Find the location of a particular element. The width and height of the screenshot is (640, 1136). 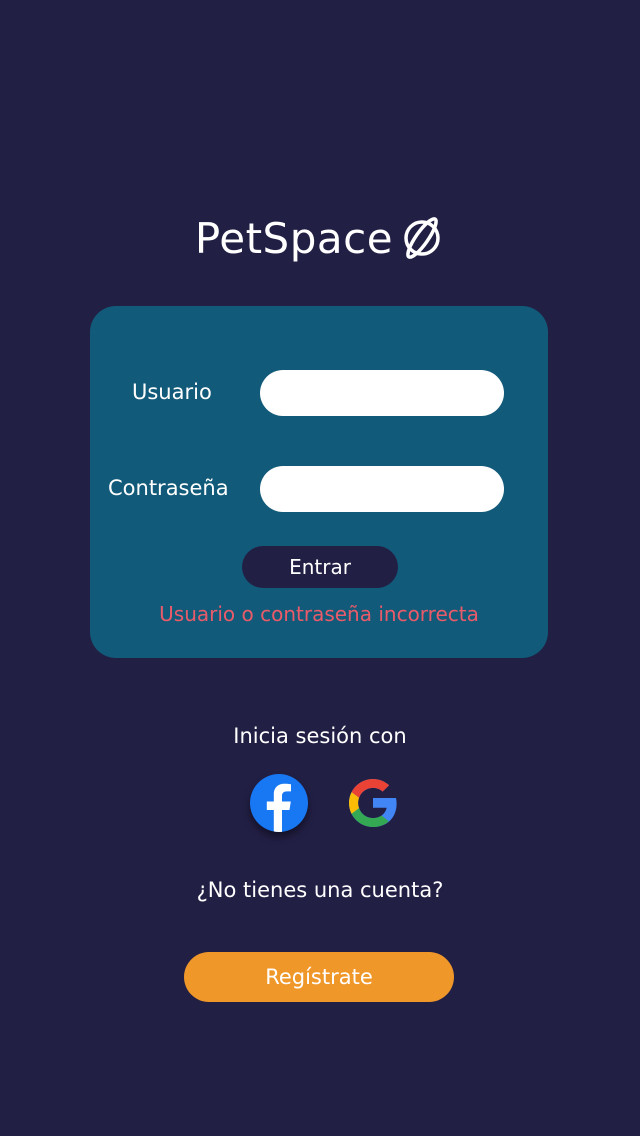

password-input is located at coordinates (382, 489).